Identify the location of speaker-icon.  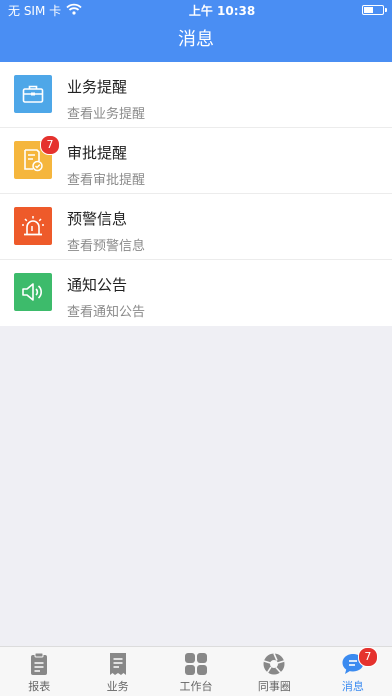
(33, 292).